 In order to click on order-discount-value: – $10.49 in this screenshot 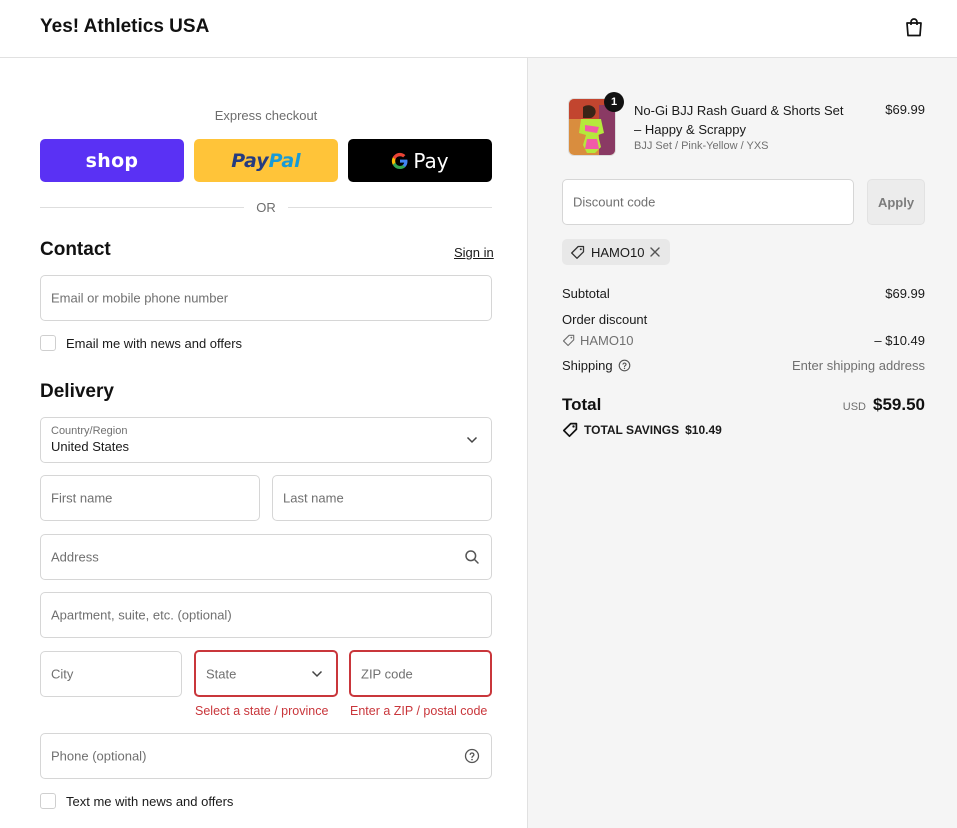, I will do `click(899, 340)`.